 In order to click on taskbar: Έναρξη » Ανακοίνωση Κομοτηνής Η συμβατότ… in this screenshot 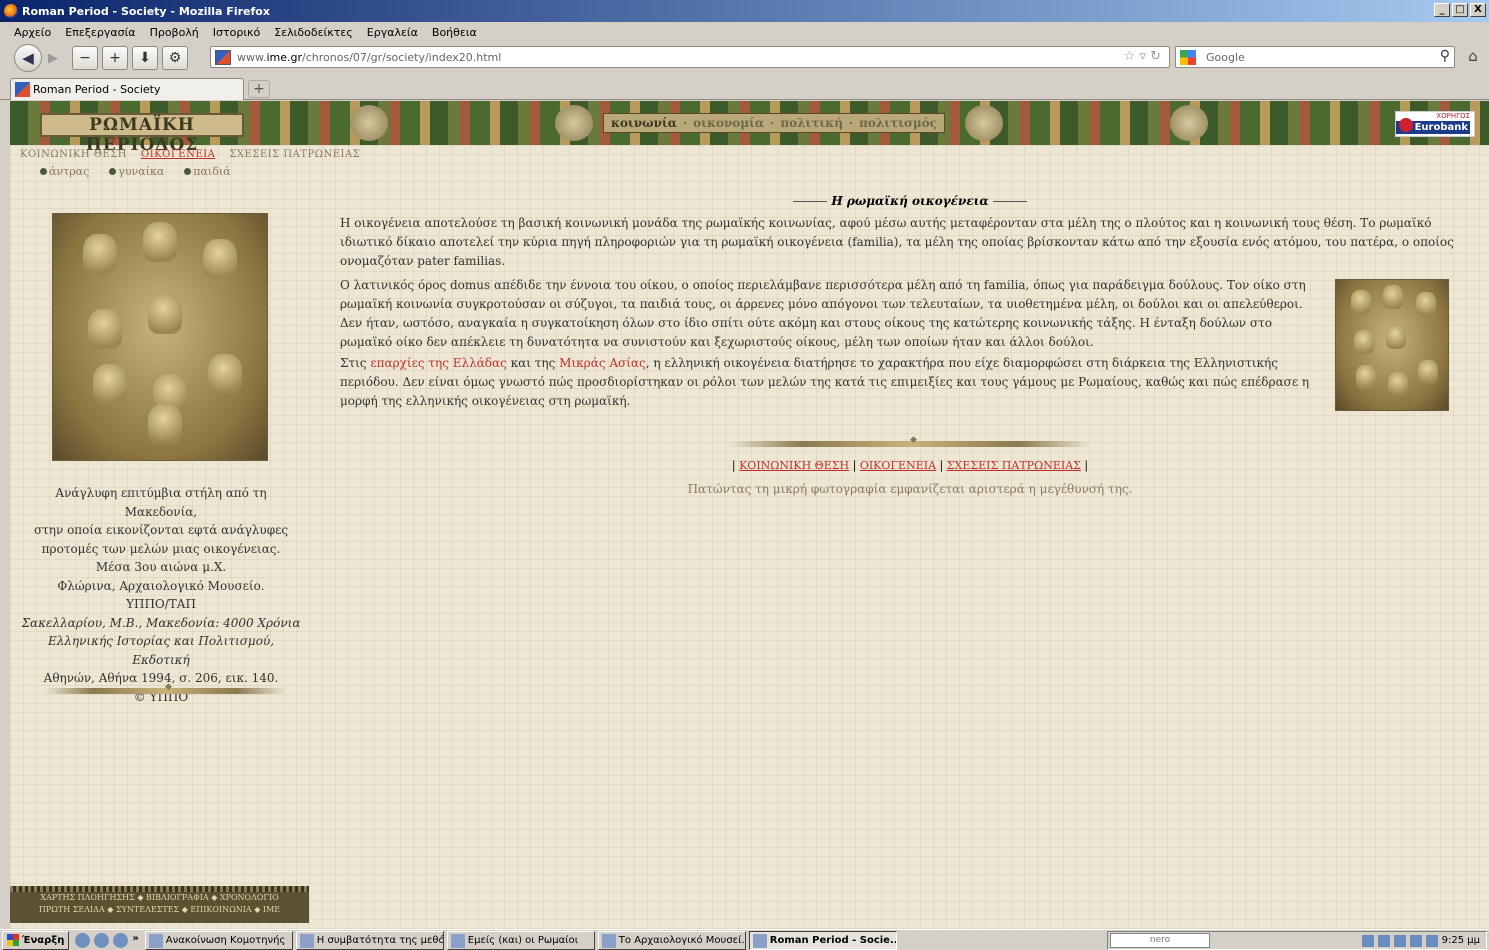, I will do `click(744, 939)`.